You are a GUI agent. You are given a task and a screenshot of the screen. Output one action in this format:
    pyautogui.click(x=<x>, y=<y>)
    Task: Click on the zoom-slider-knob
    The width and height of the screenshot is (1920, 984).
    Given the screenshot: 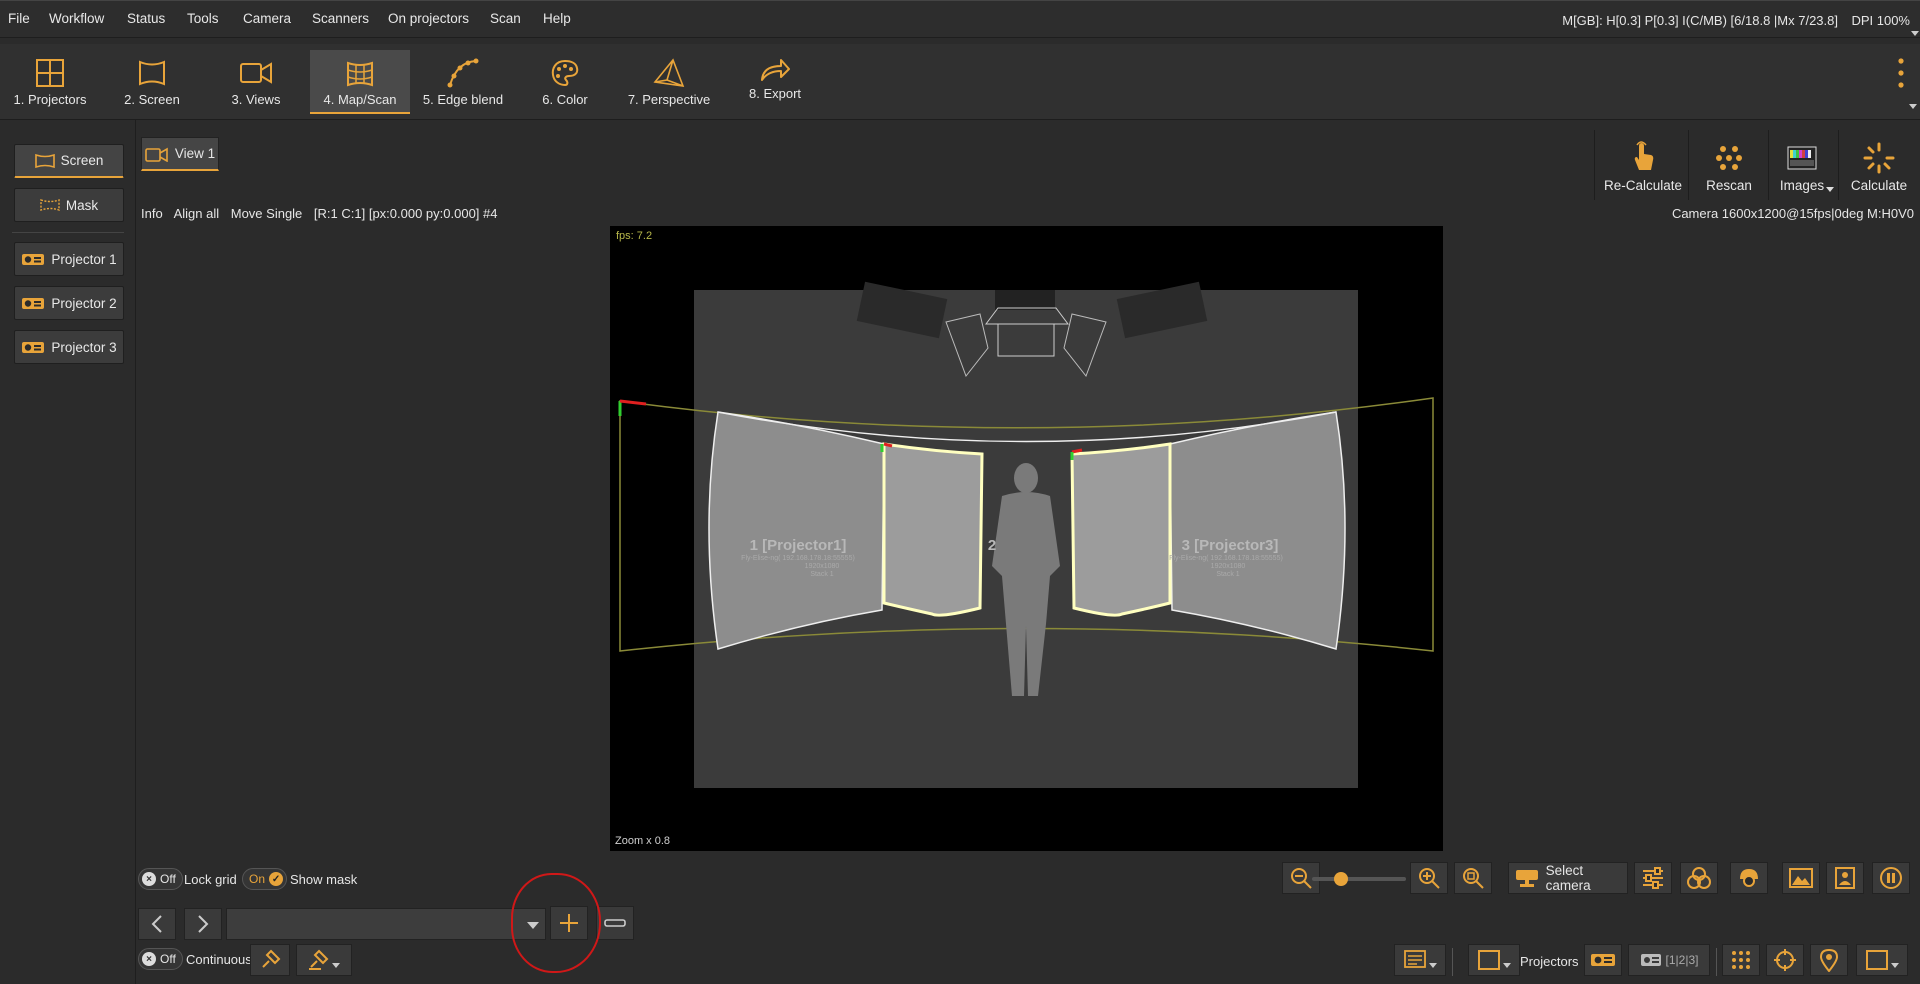 What is the action you would take?
    pyautogui.click(x=1341, y=879)
    